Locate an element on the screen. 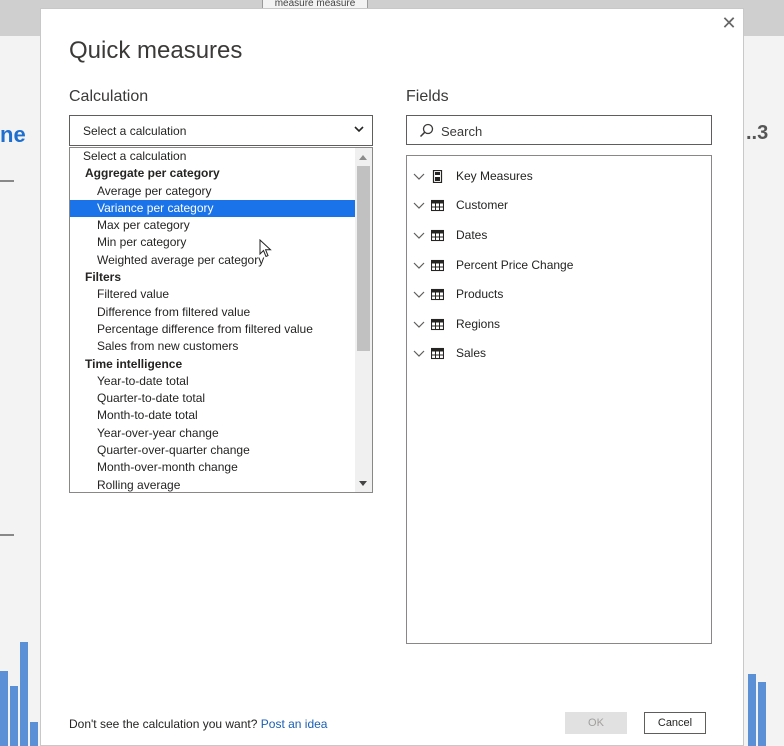 The image size is (784, 746). dropdown-option: Select a calculation is located at coordinates (213, 156).